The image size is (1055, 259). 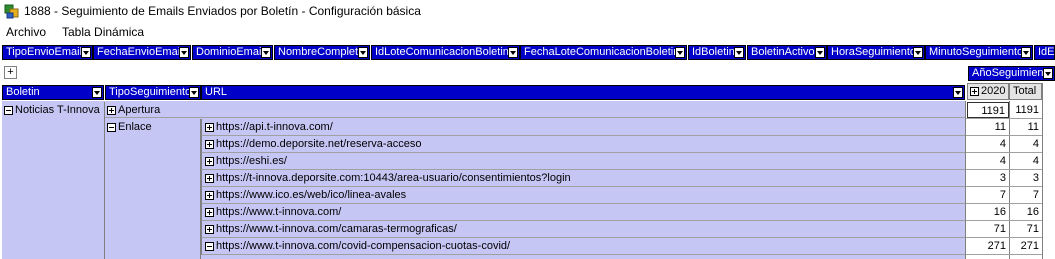 What do you see at coordinates (322, 52) in the screenshot?
I see `filter-field-nombrecompleto: NombreCompleto` at bounding box center [322, 52].